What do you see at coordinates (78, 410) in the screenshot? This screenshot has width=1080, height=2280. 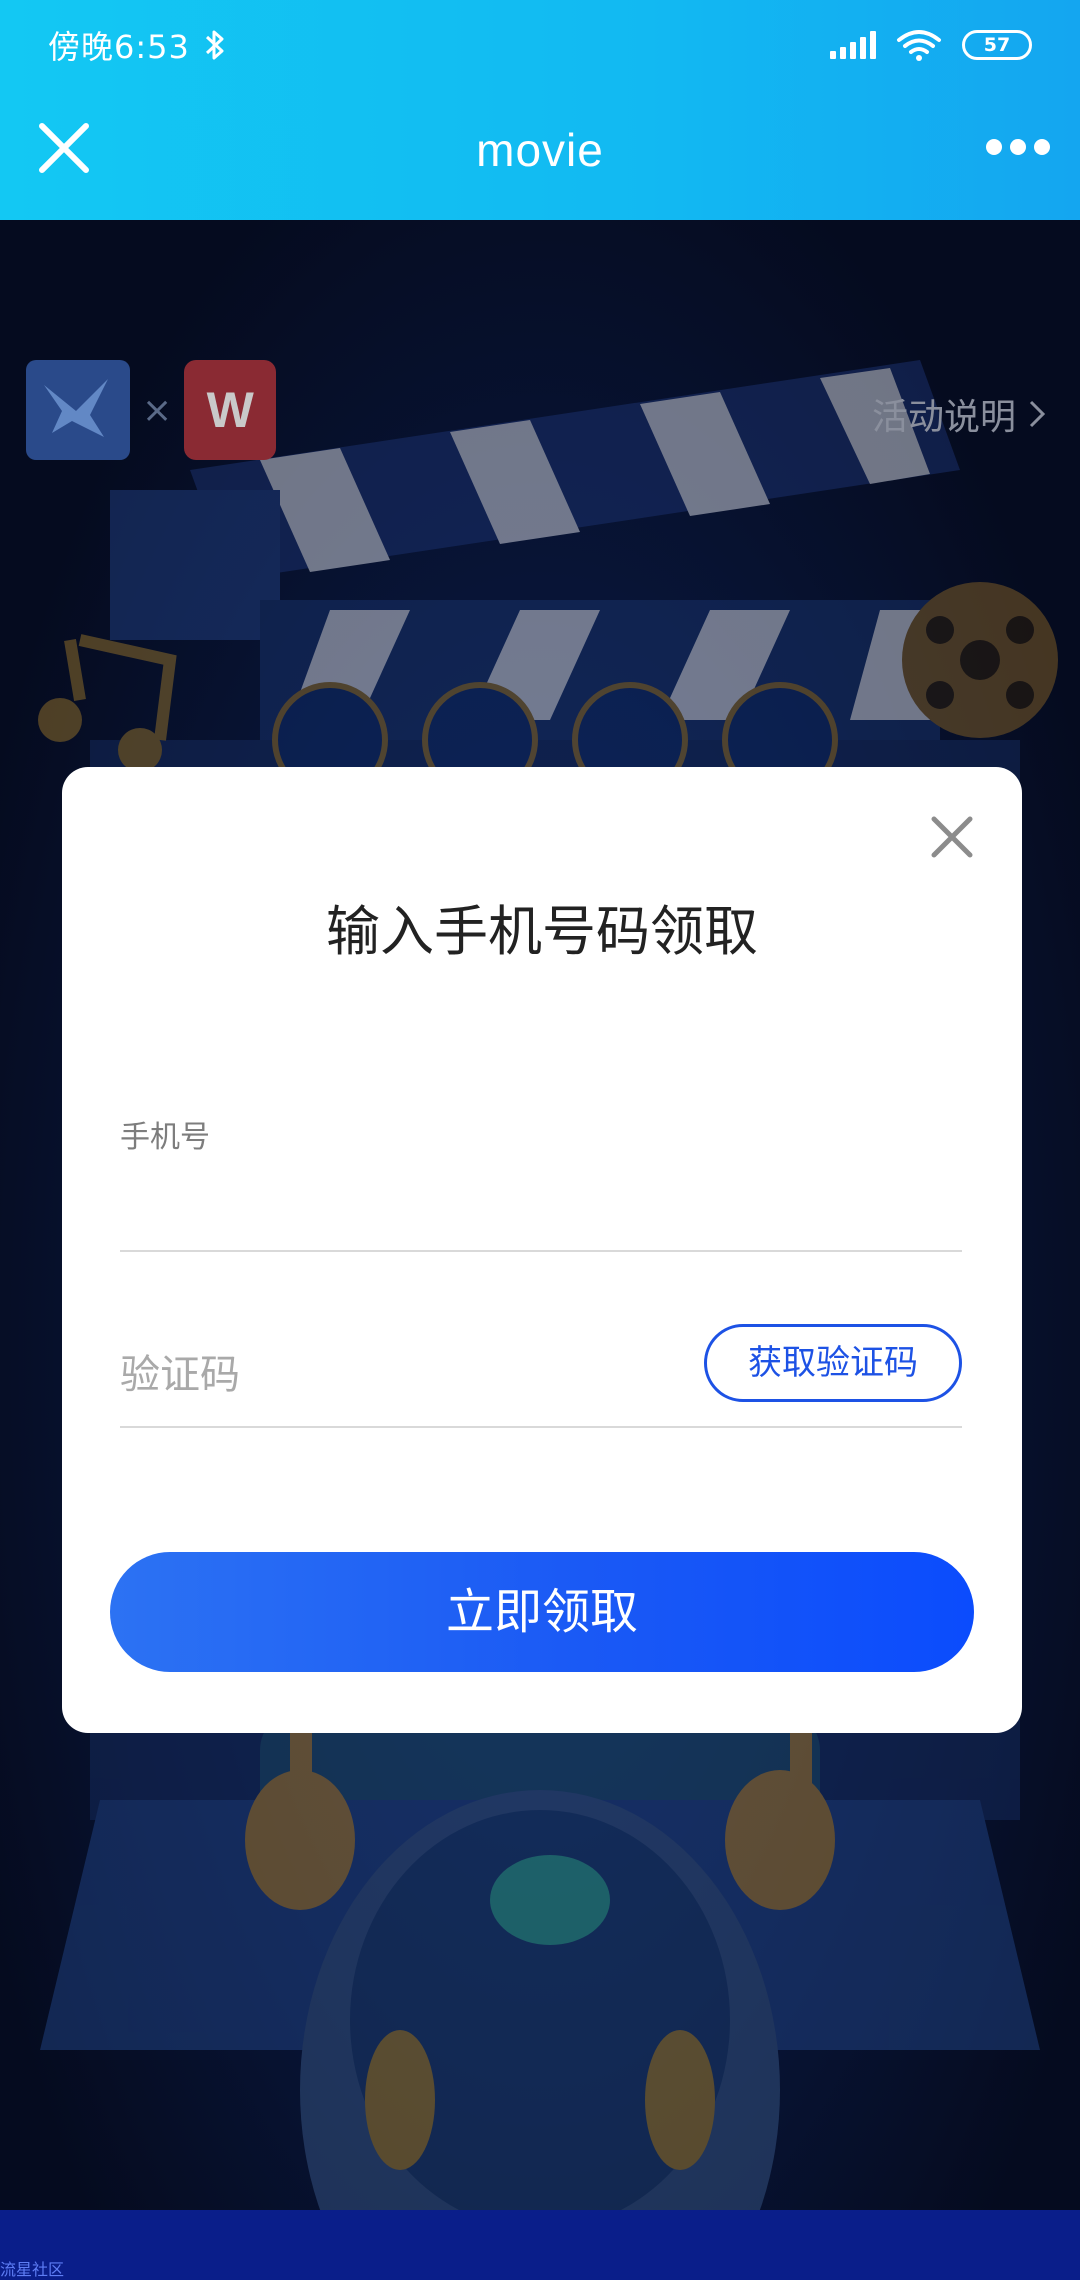 I see `xunlei-logo` at bounding box center [78, 410].